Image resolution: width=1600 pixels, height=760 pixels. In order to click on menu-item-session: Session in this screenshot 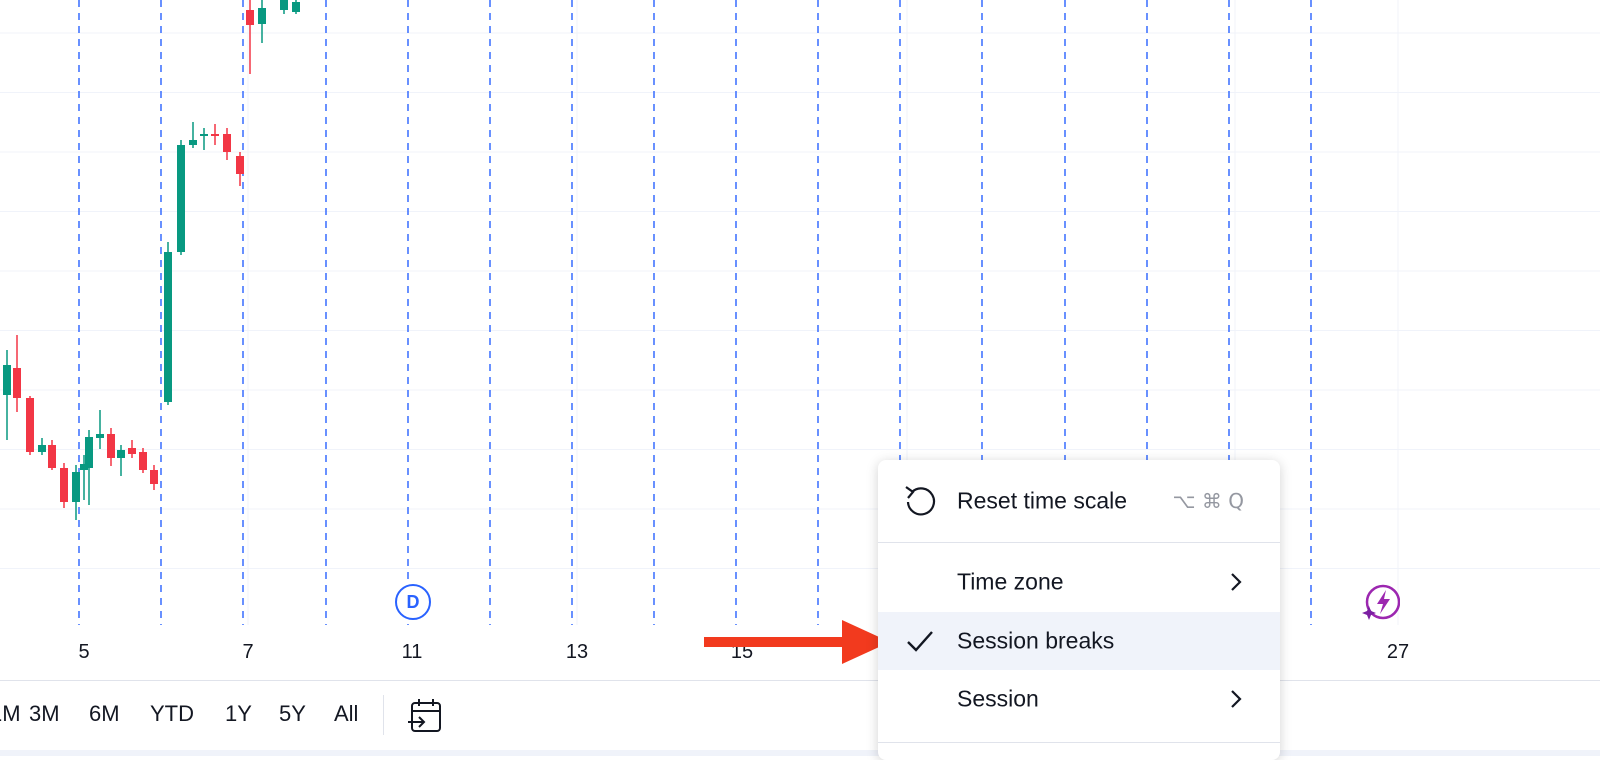, I will do `click(1079, 699)`.